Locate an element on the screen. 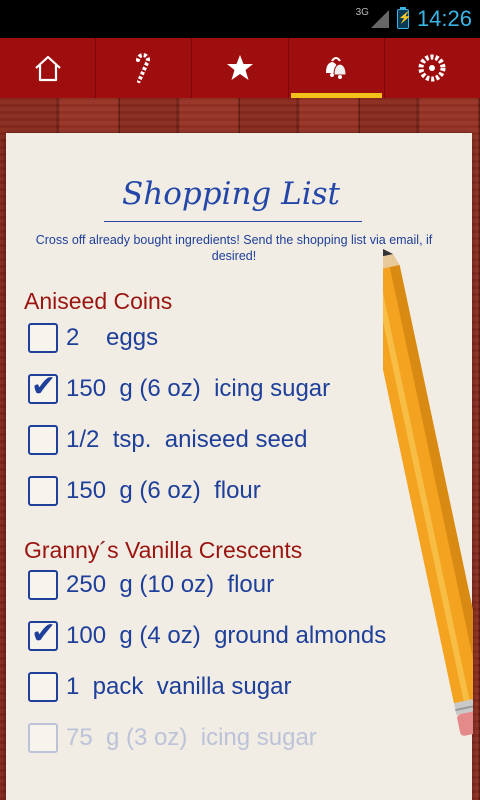  list-item: 75 g (3 oz) icing sugar is located at coordinates (172, 738).